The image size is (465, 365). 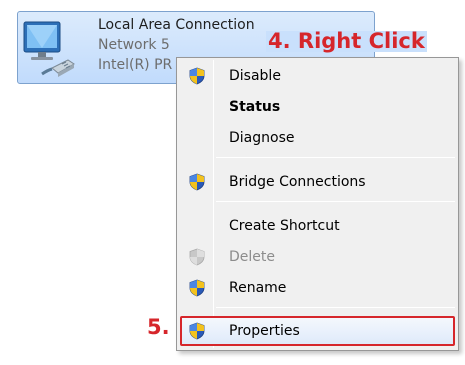 I want to click on uac-shield-icon-disabled, so click(x=197, y=257).